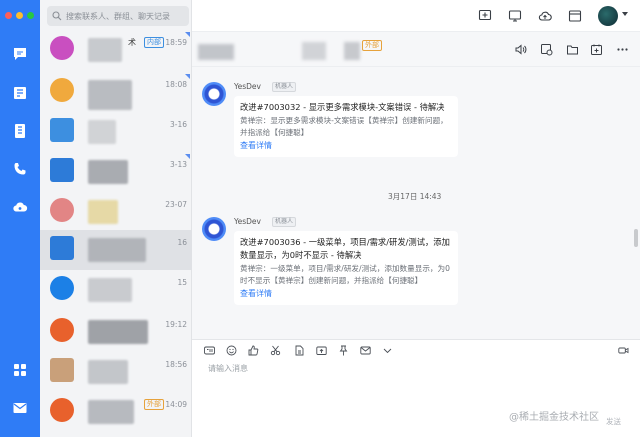 This screenshot has width=640, height=437. What do you see at coordinates (20, 93) in the screenshot?
I see `docs-icon` at bounding box center [20, 93].